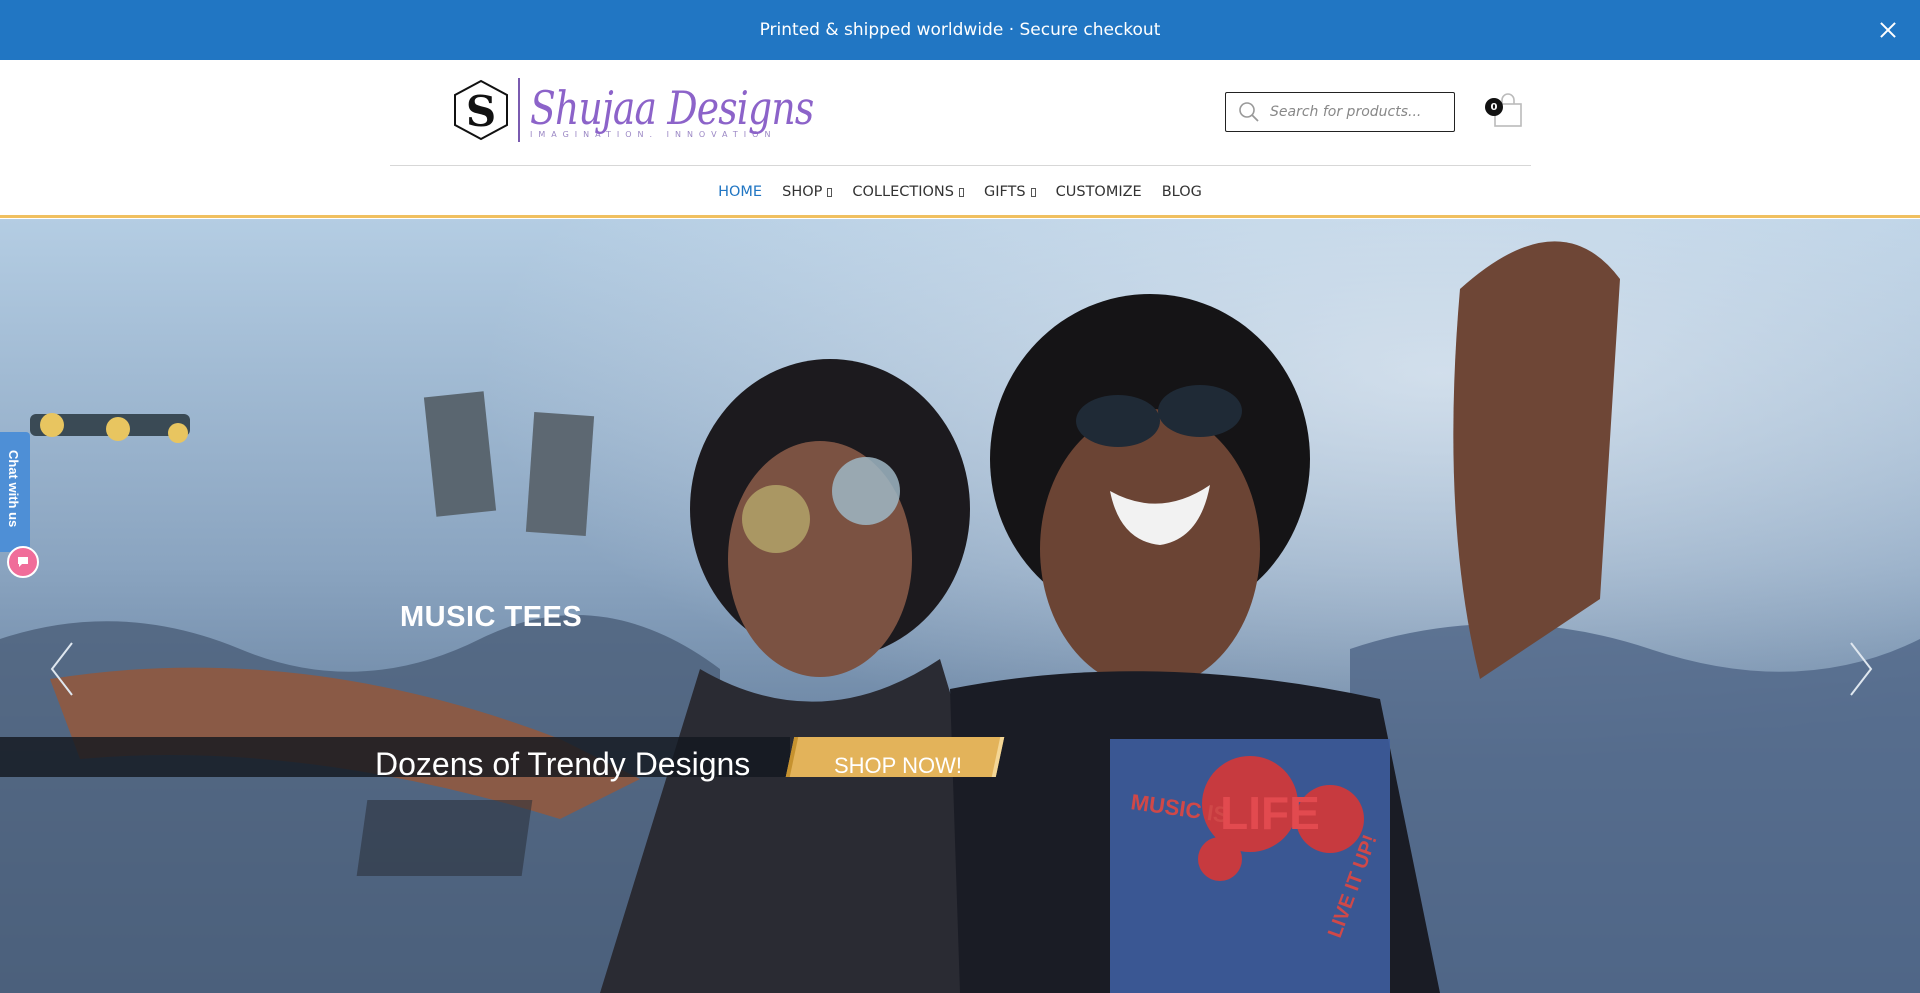 This screenshot has width=1920, height=993. Describe the element at coordinates (1505, 110) in the screenshot. I see `cart-button: 0` at that location.